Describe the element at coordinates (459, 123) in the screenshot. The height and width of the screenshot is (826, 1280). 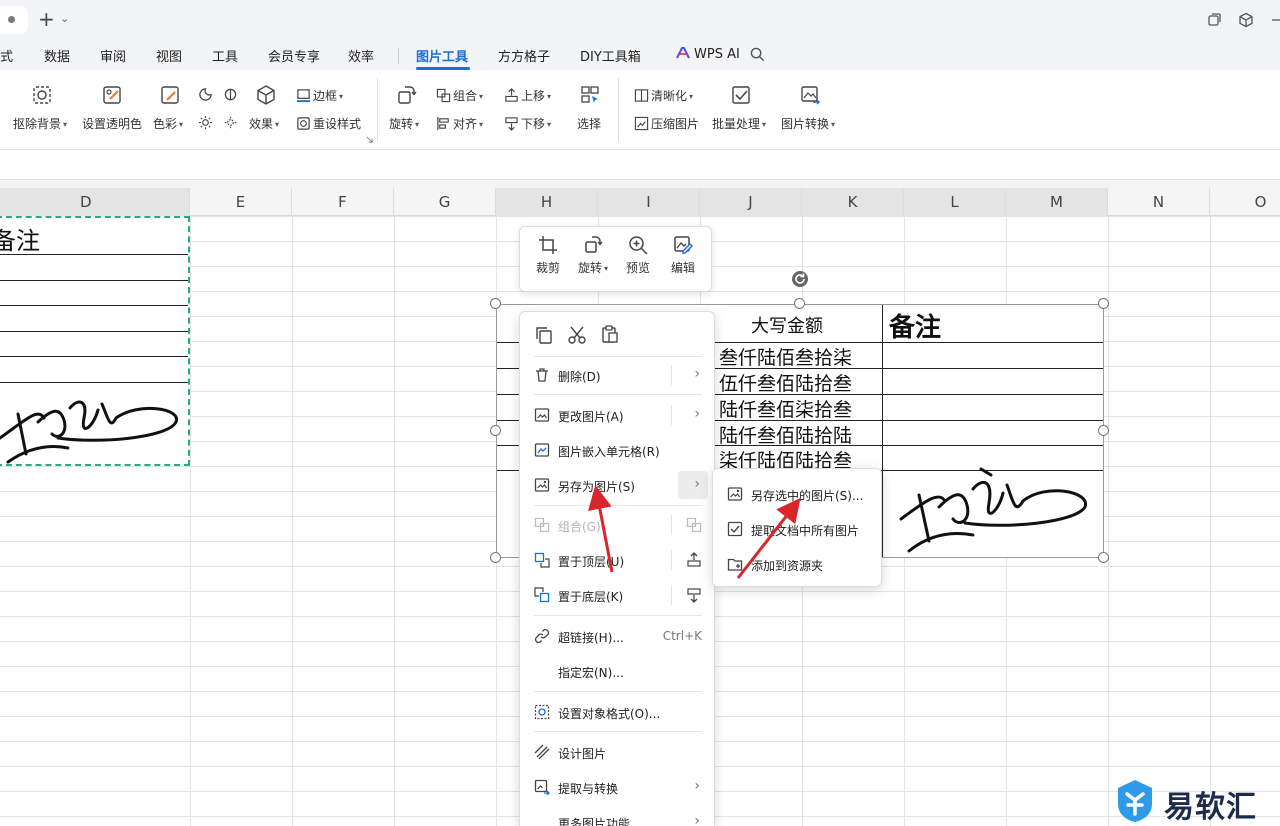
I see `align-button: 对齐 ▾` at that location.